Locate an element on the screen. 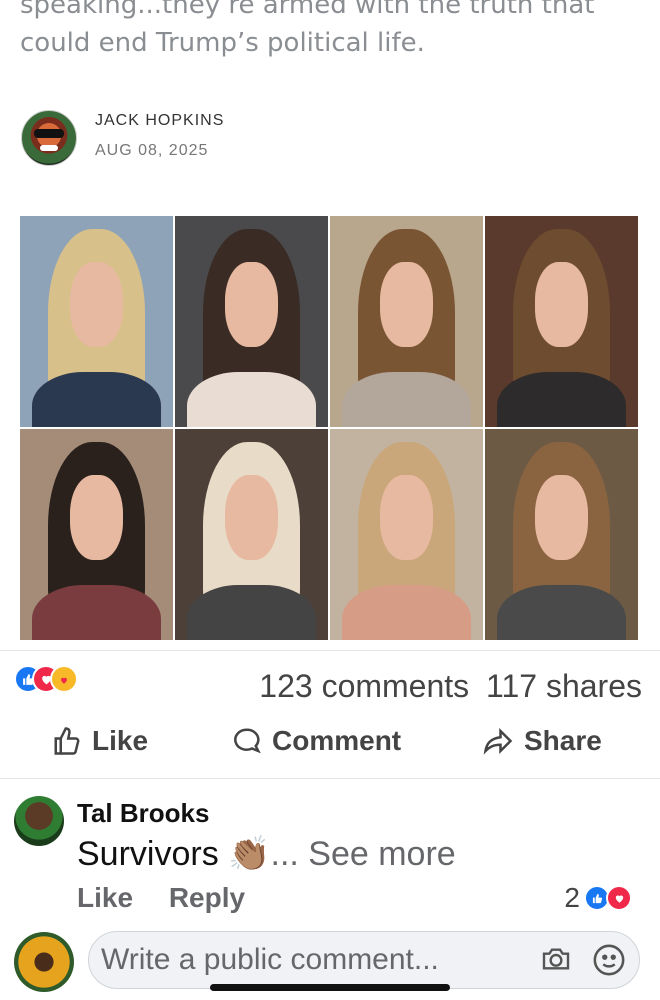 This screenshot has width=660, height=1000. see-more-link: ... See more is located at coordinates (363, 854).